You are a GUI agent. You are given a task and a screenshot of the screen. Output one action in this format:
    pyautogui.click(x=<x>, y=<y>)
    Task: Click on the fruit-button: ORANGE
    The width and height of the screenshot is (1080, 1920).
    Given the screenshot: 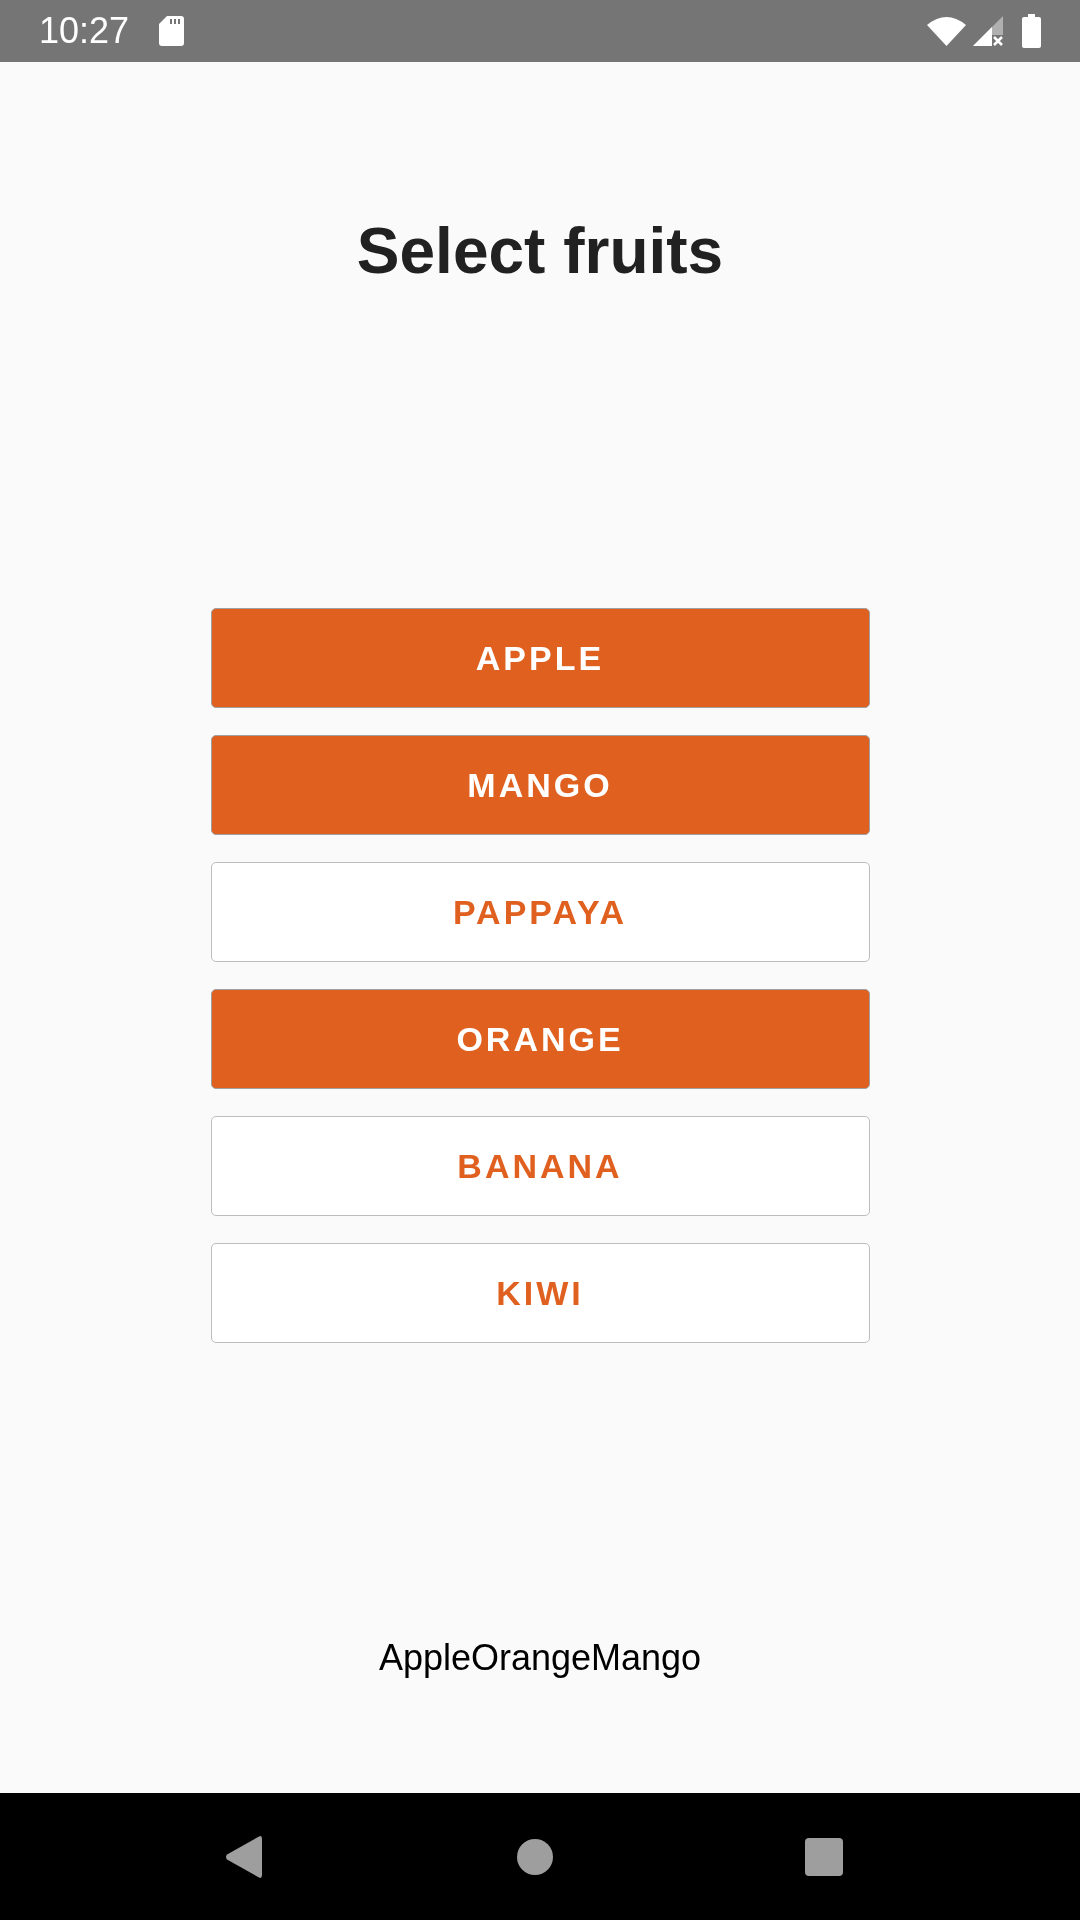 What is the action you would take?
    pyautogui.click(x=540, y=1039)
    